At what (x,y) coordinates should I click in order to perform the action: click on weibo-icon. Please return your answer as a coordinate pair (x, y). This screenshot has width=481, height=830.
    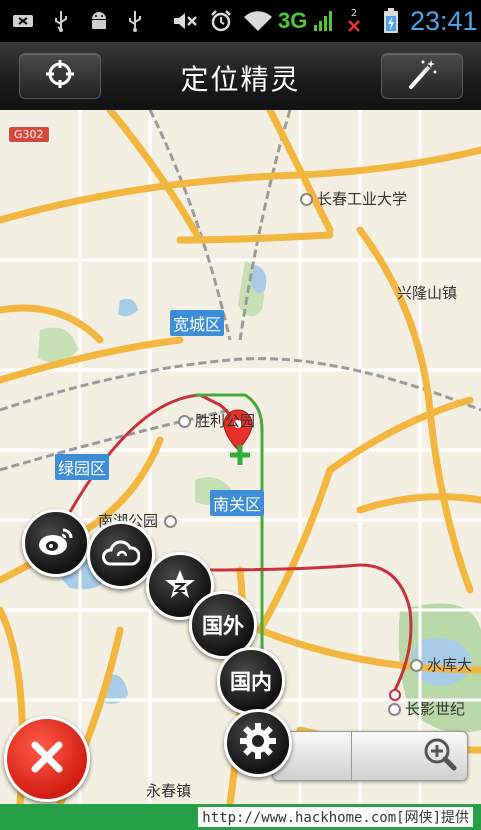
    Looking at the image, I should click on (56, 543).